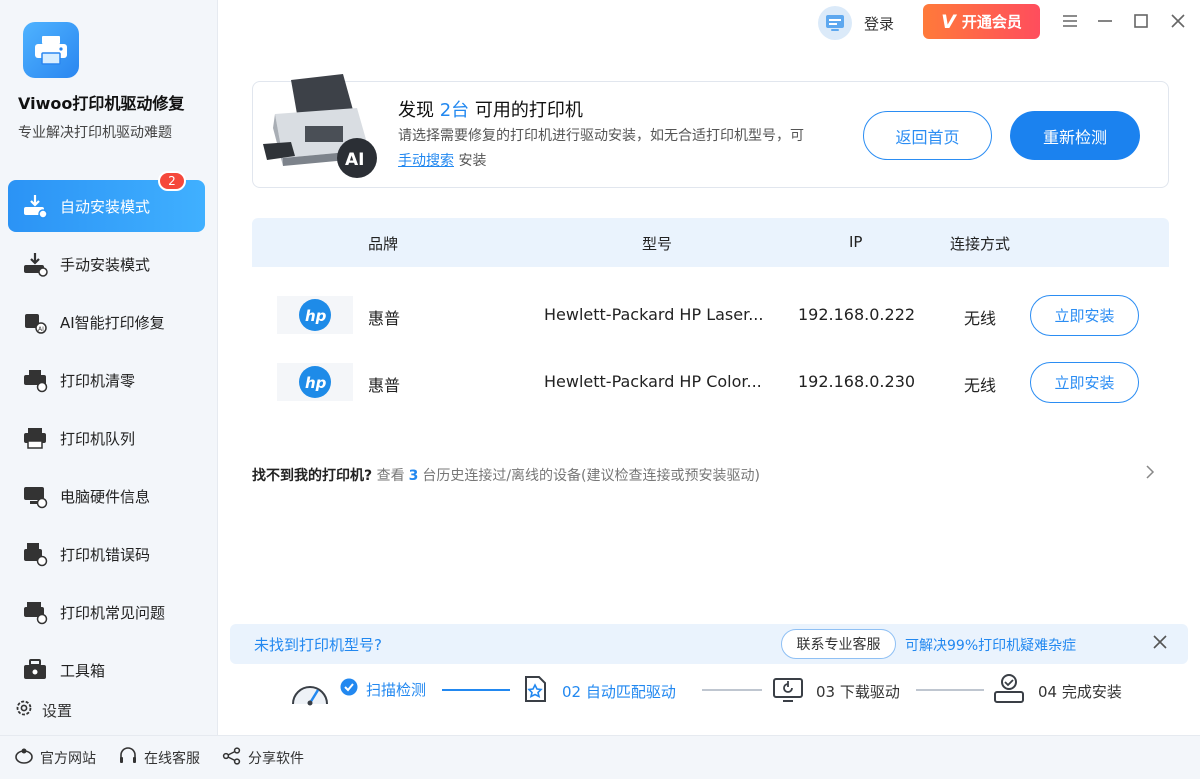 The height and width of the screenshot is (779, 1200). I want to click on step-label: 扫描检测, so click(396, 689).